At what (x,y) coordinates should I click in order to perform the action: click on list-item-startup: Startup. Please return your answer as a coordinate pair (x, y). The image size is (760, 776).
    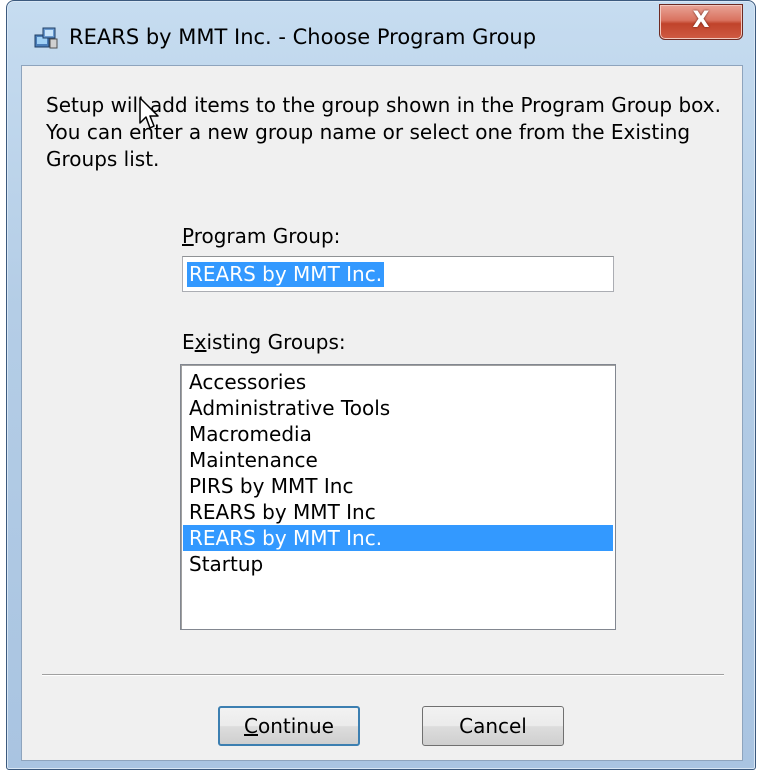
    Looking at the image, I should click on (398, 564).